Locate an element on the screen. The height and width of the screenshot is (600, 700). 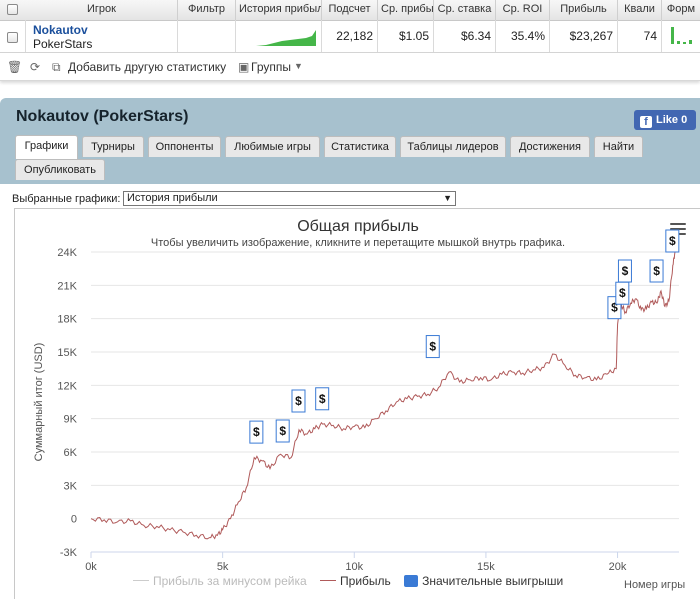
x-tick-label: 5k is located at coordinates (223, 567).